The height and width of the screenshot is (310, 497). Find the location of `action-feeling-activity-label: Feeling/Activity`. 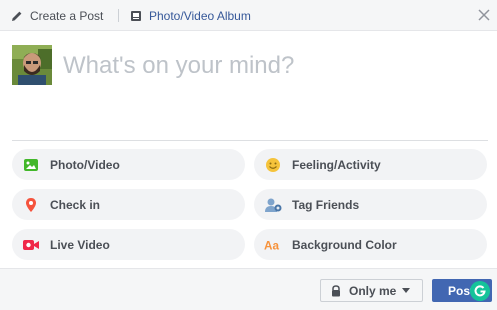

action-feeling-activity-label: Feeling/Activity is located at coordinates (336, 164).